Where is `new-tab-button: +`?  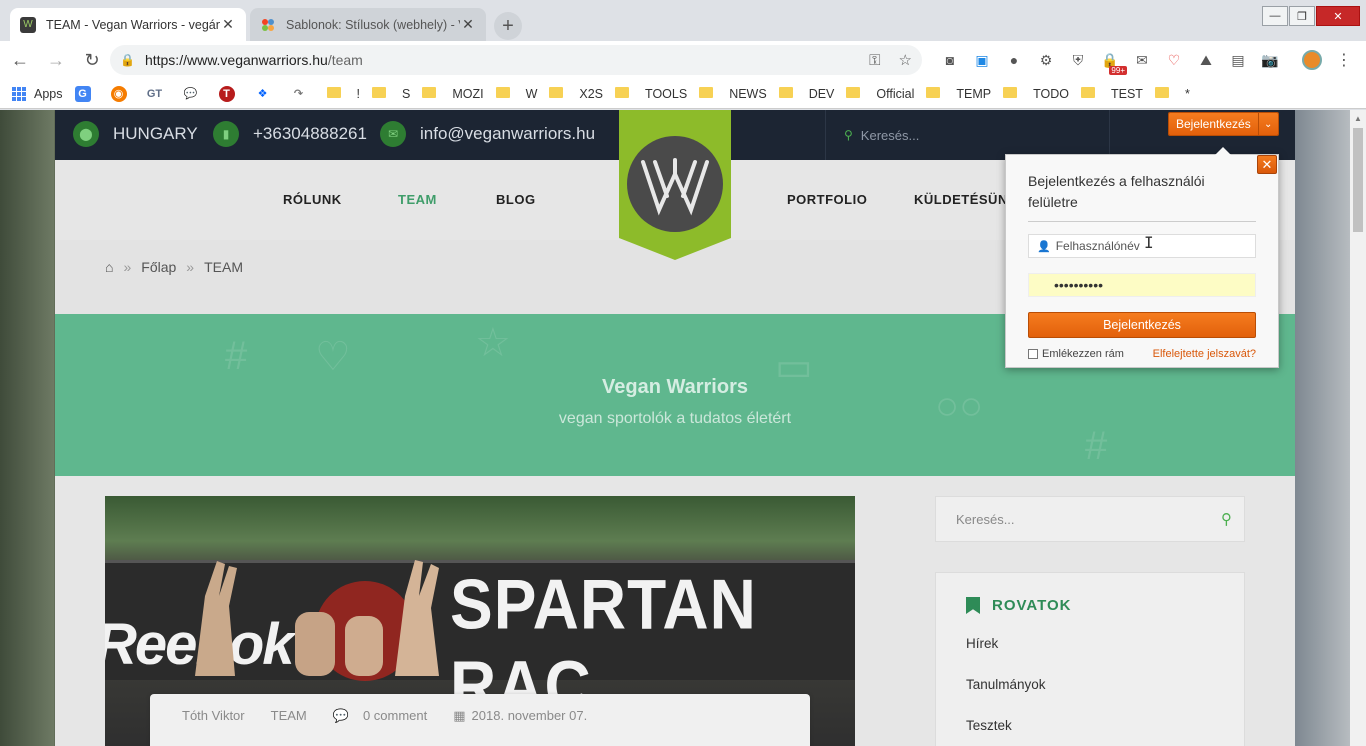 new-tab-button: + is located at coordinates (508, 26).